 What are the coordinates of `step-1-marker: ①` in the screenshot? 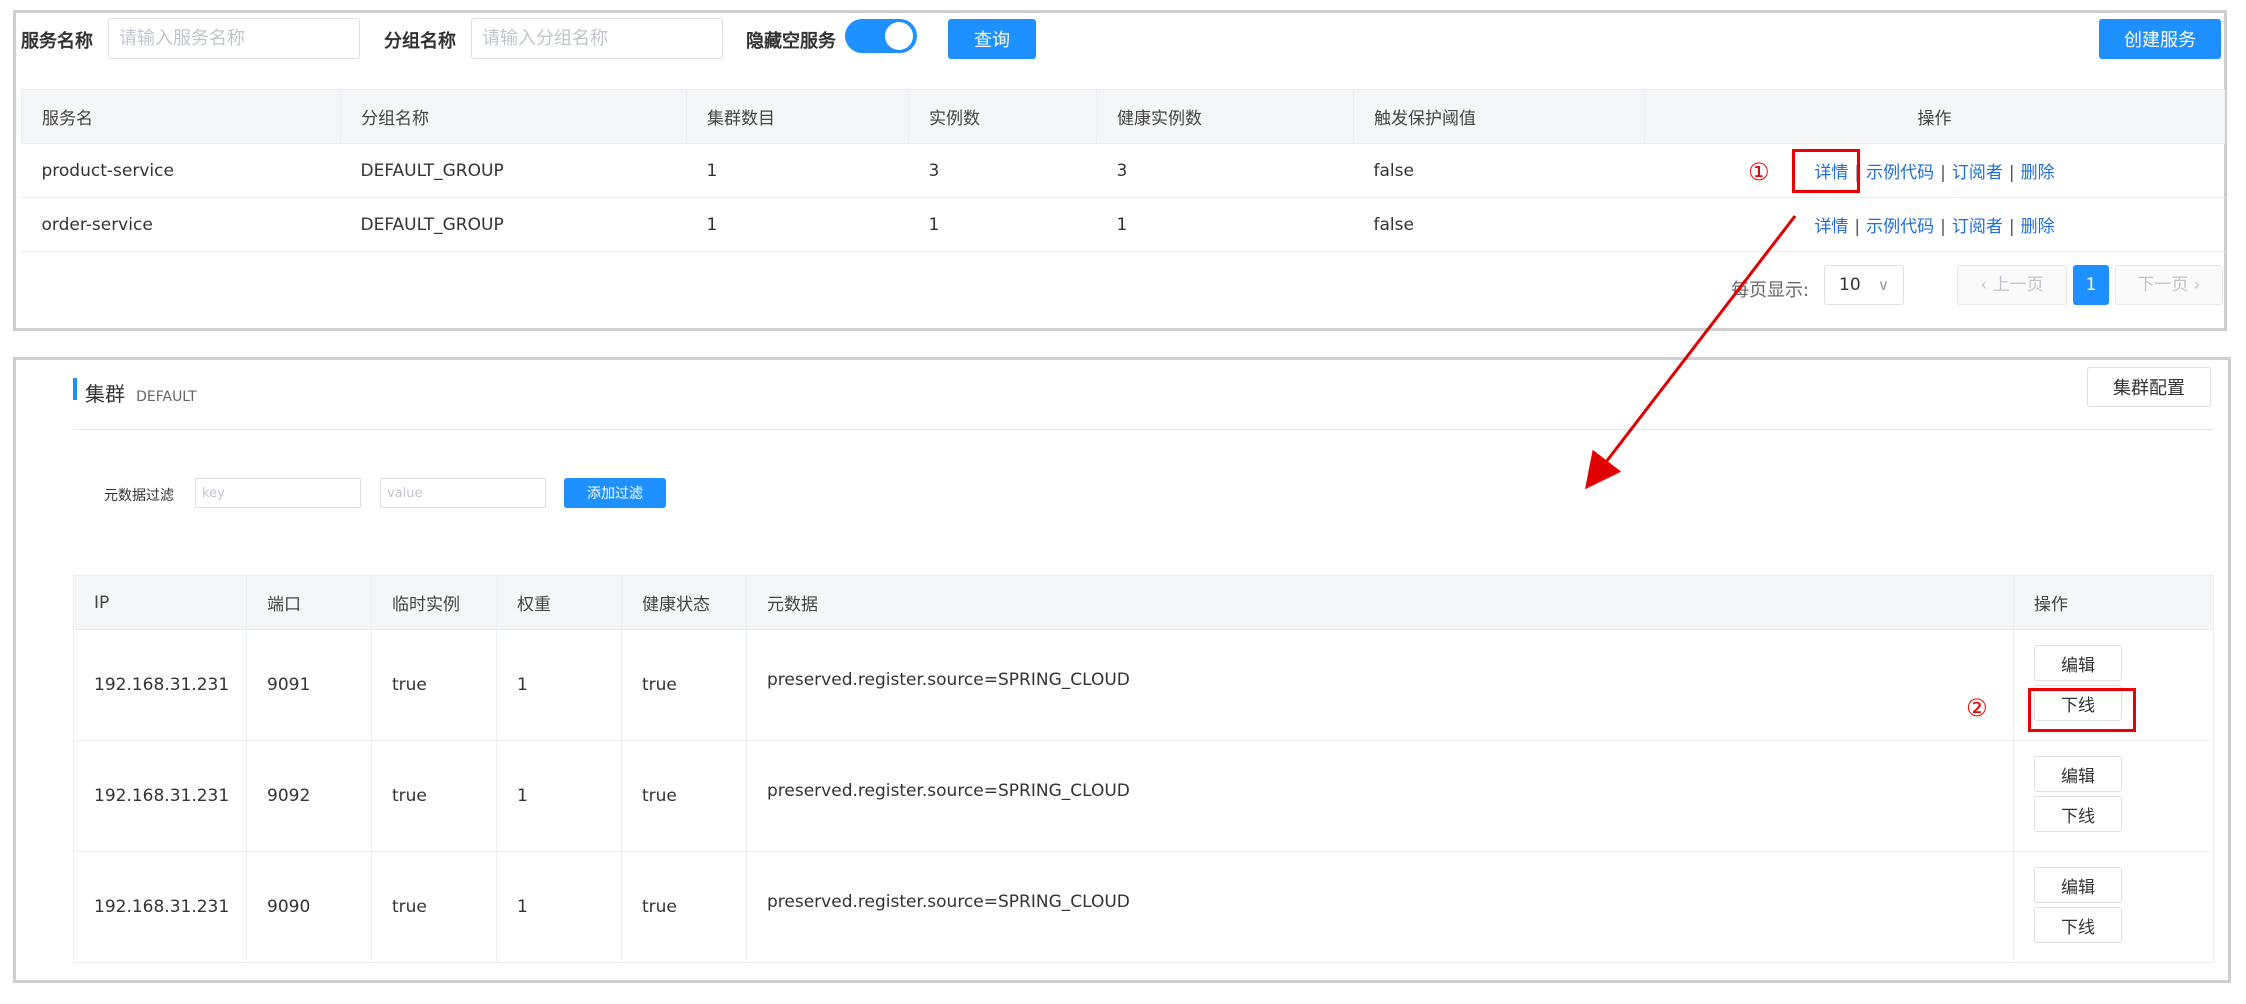 It's located at (1759, 172).